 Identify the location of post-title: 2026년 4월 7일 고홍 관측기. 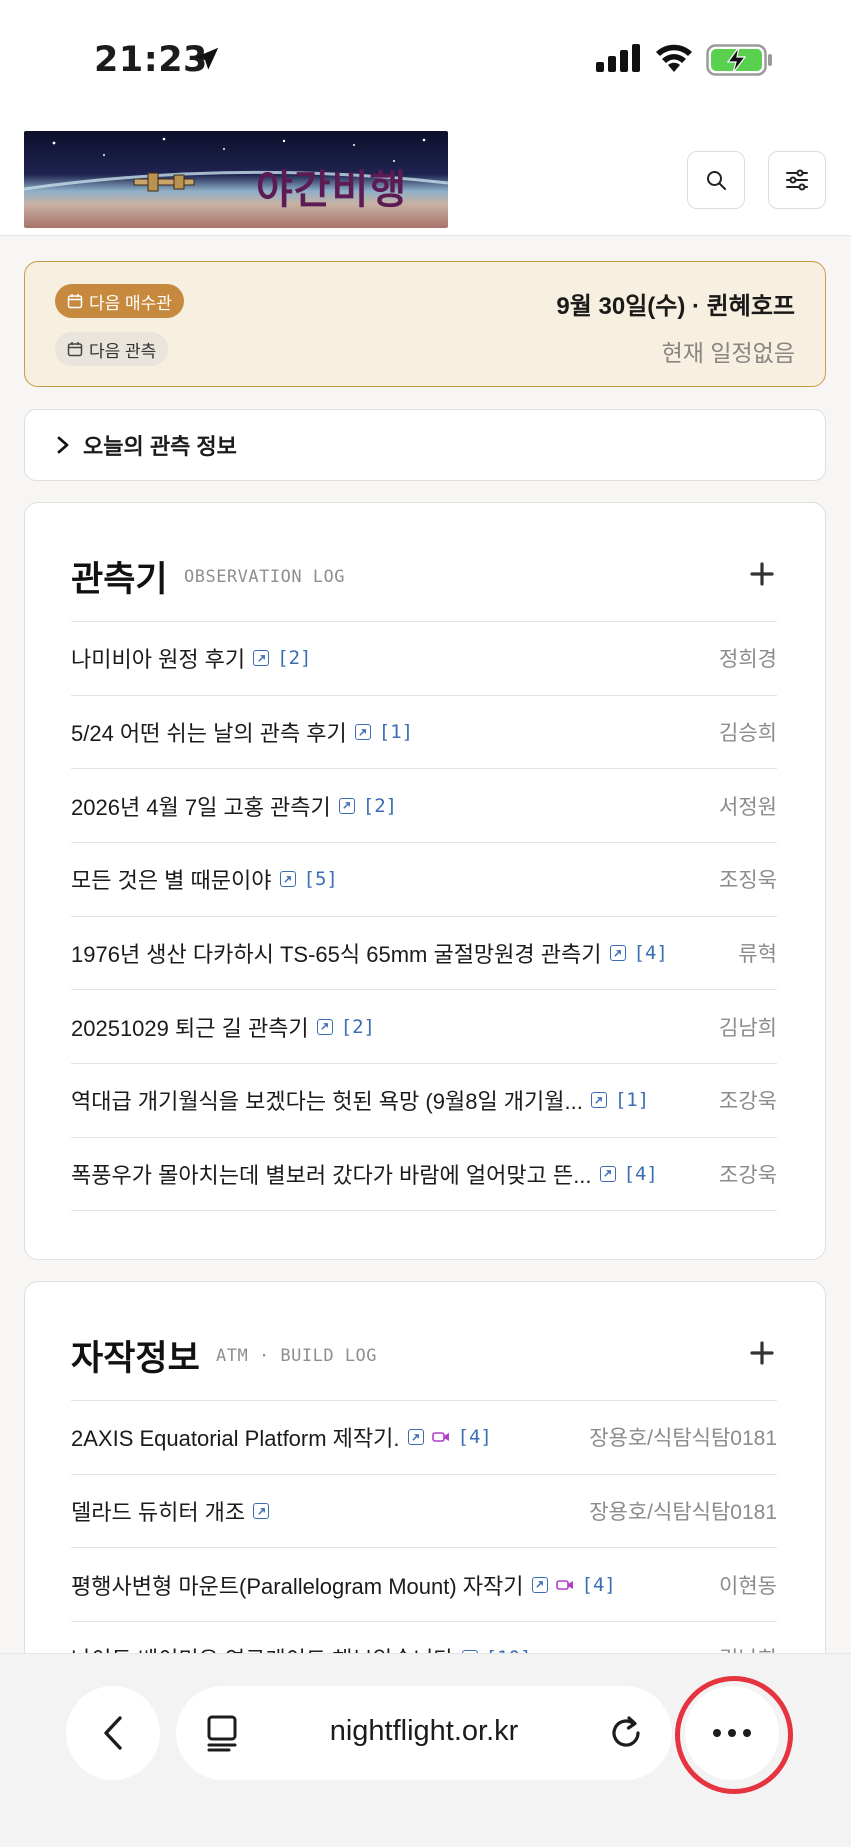
(201, 806).